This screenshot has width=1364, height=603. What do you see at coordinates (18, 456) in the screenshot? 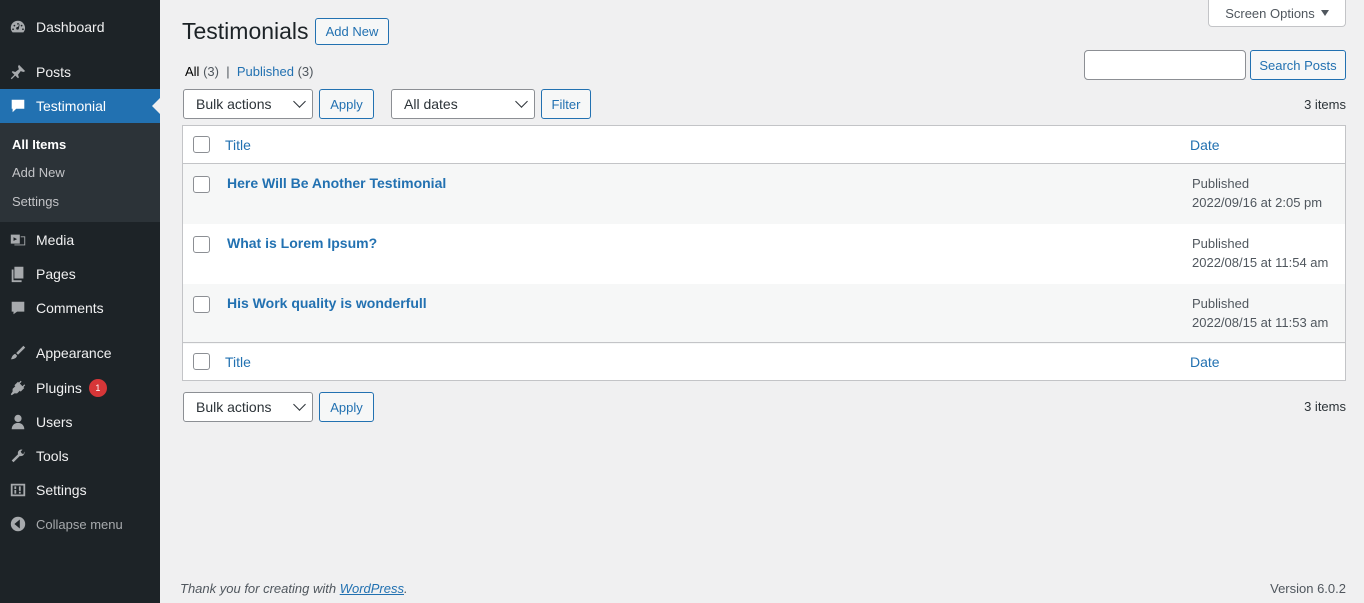
I see `wrench-icon` at bounding box center [18, 456].